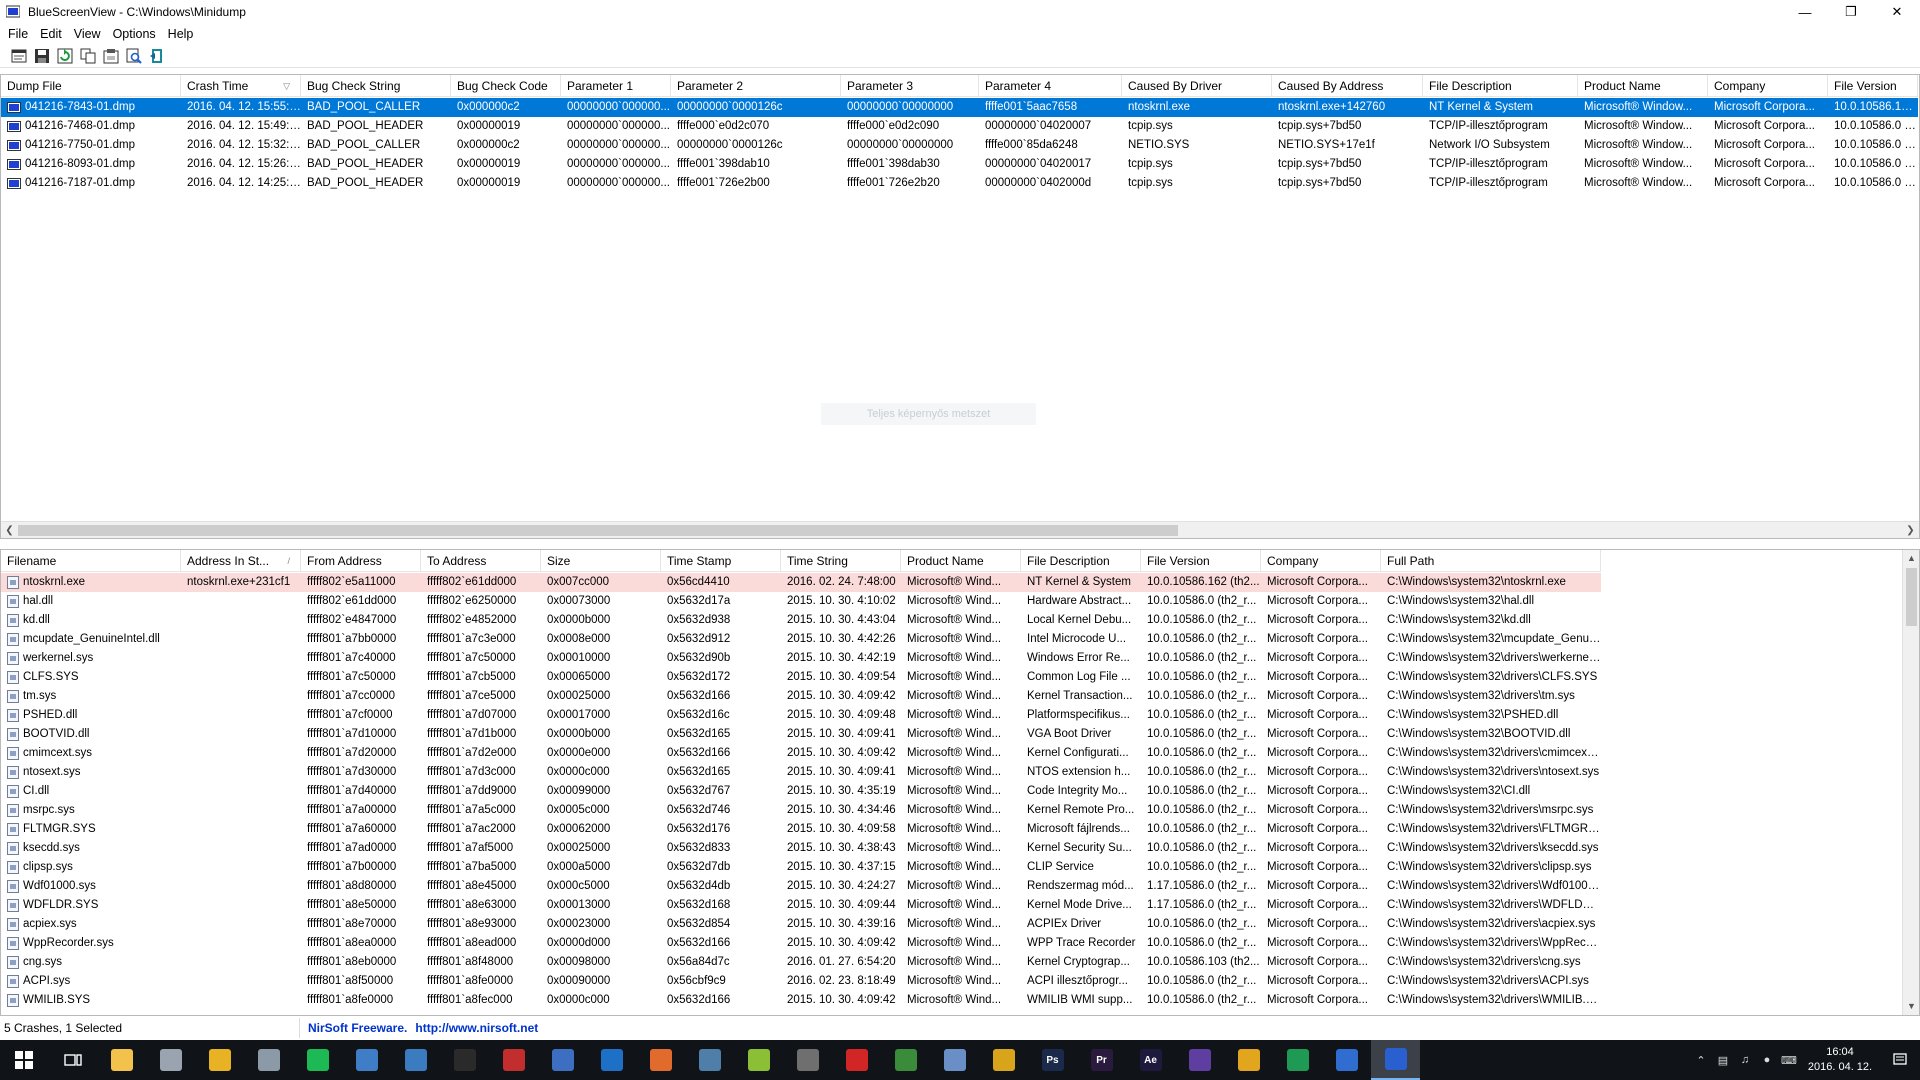 This screenshot has height=1080, width=1920. Describe the element at coordinates (506, 86) in the screenshot. I see `col-bug-check-code: Bug Check Code` at that location.